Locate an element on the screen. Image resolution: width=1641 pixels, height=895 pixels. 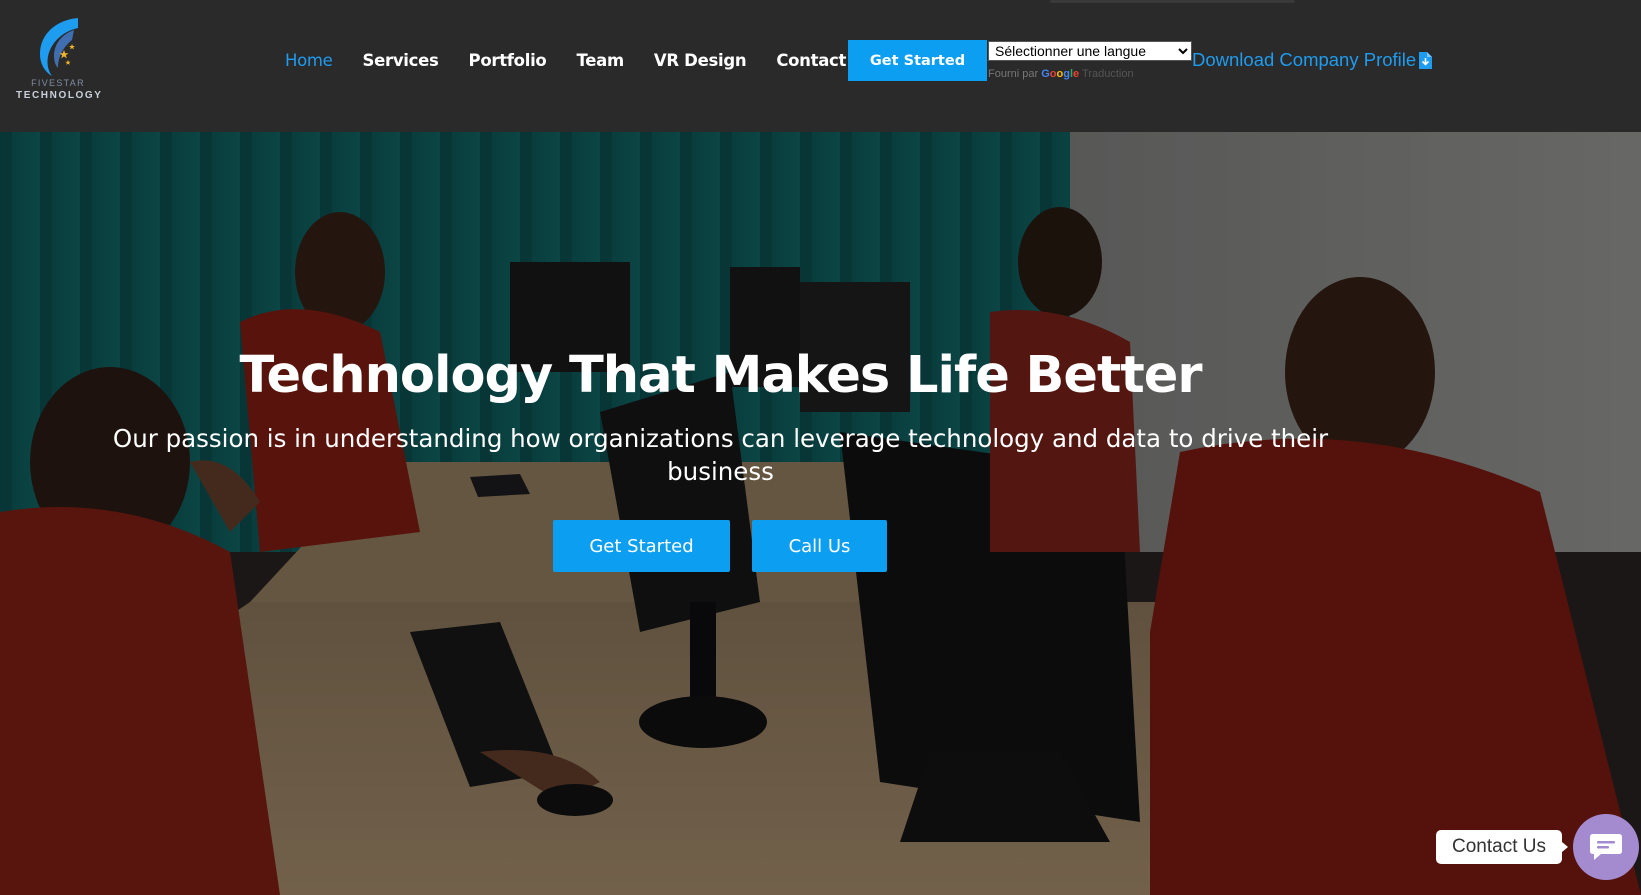
chat-bubble-icon is located at coordinates (1606, 847).